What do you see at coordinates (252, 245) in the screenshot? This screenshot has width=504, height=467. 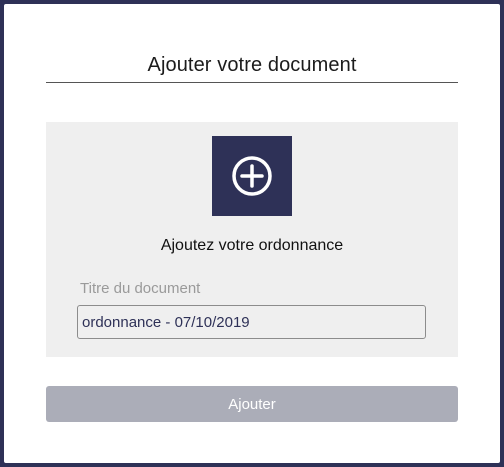 I see `upload-caption: Ajoutez votre ordonnance` at bounding box center [252, 245].